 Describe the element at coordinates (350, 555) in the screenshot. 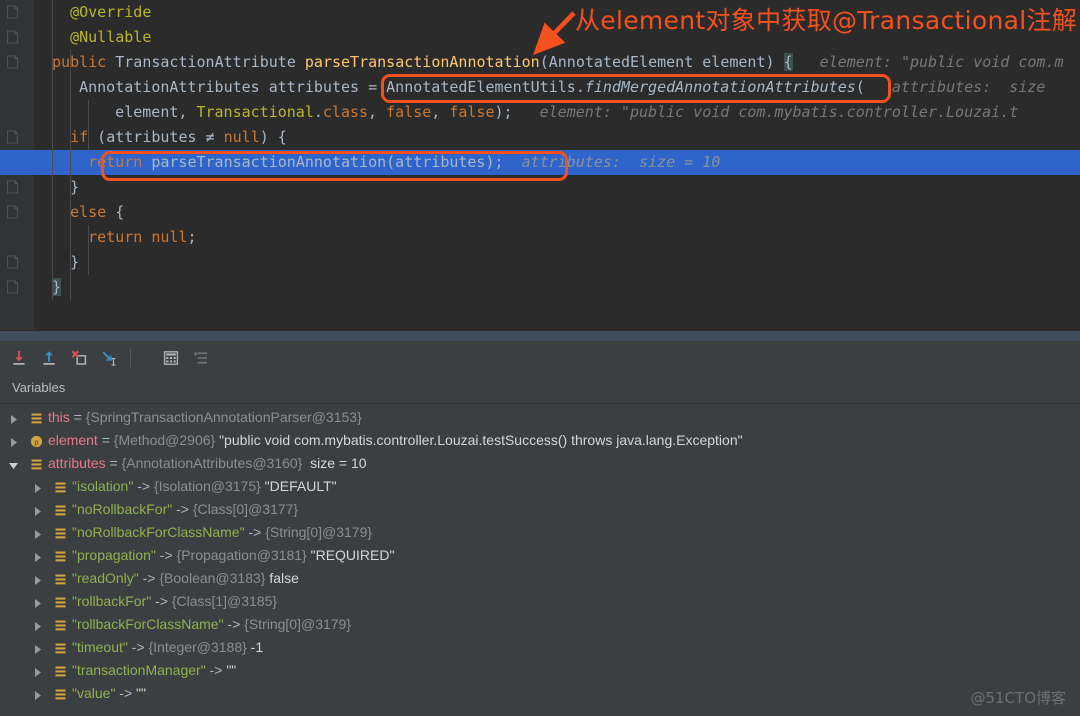

I see `variable-text-part: "REQUIRED"` at that location.